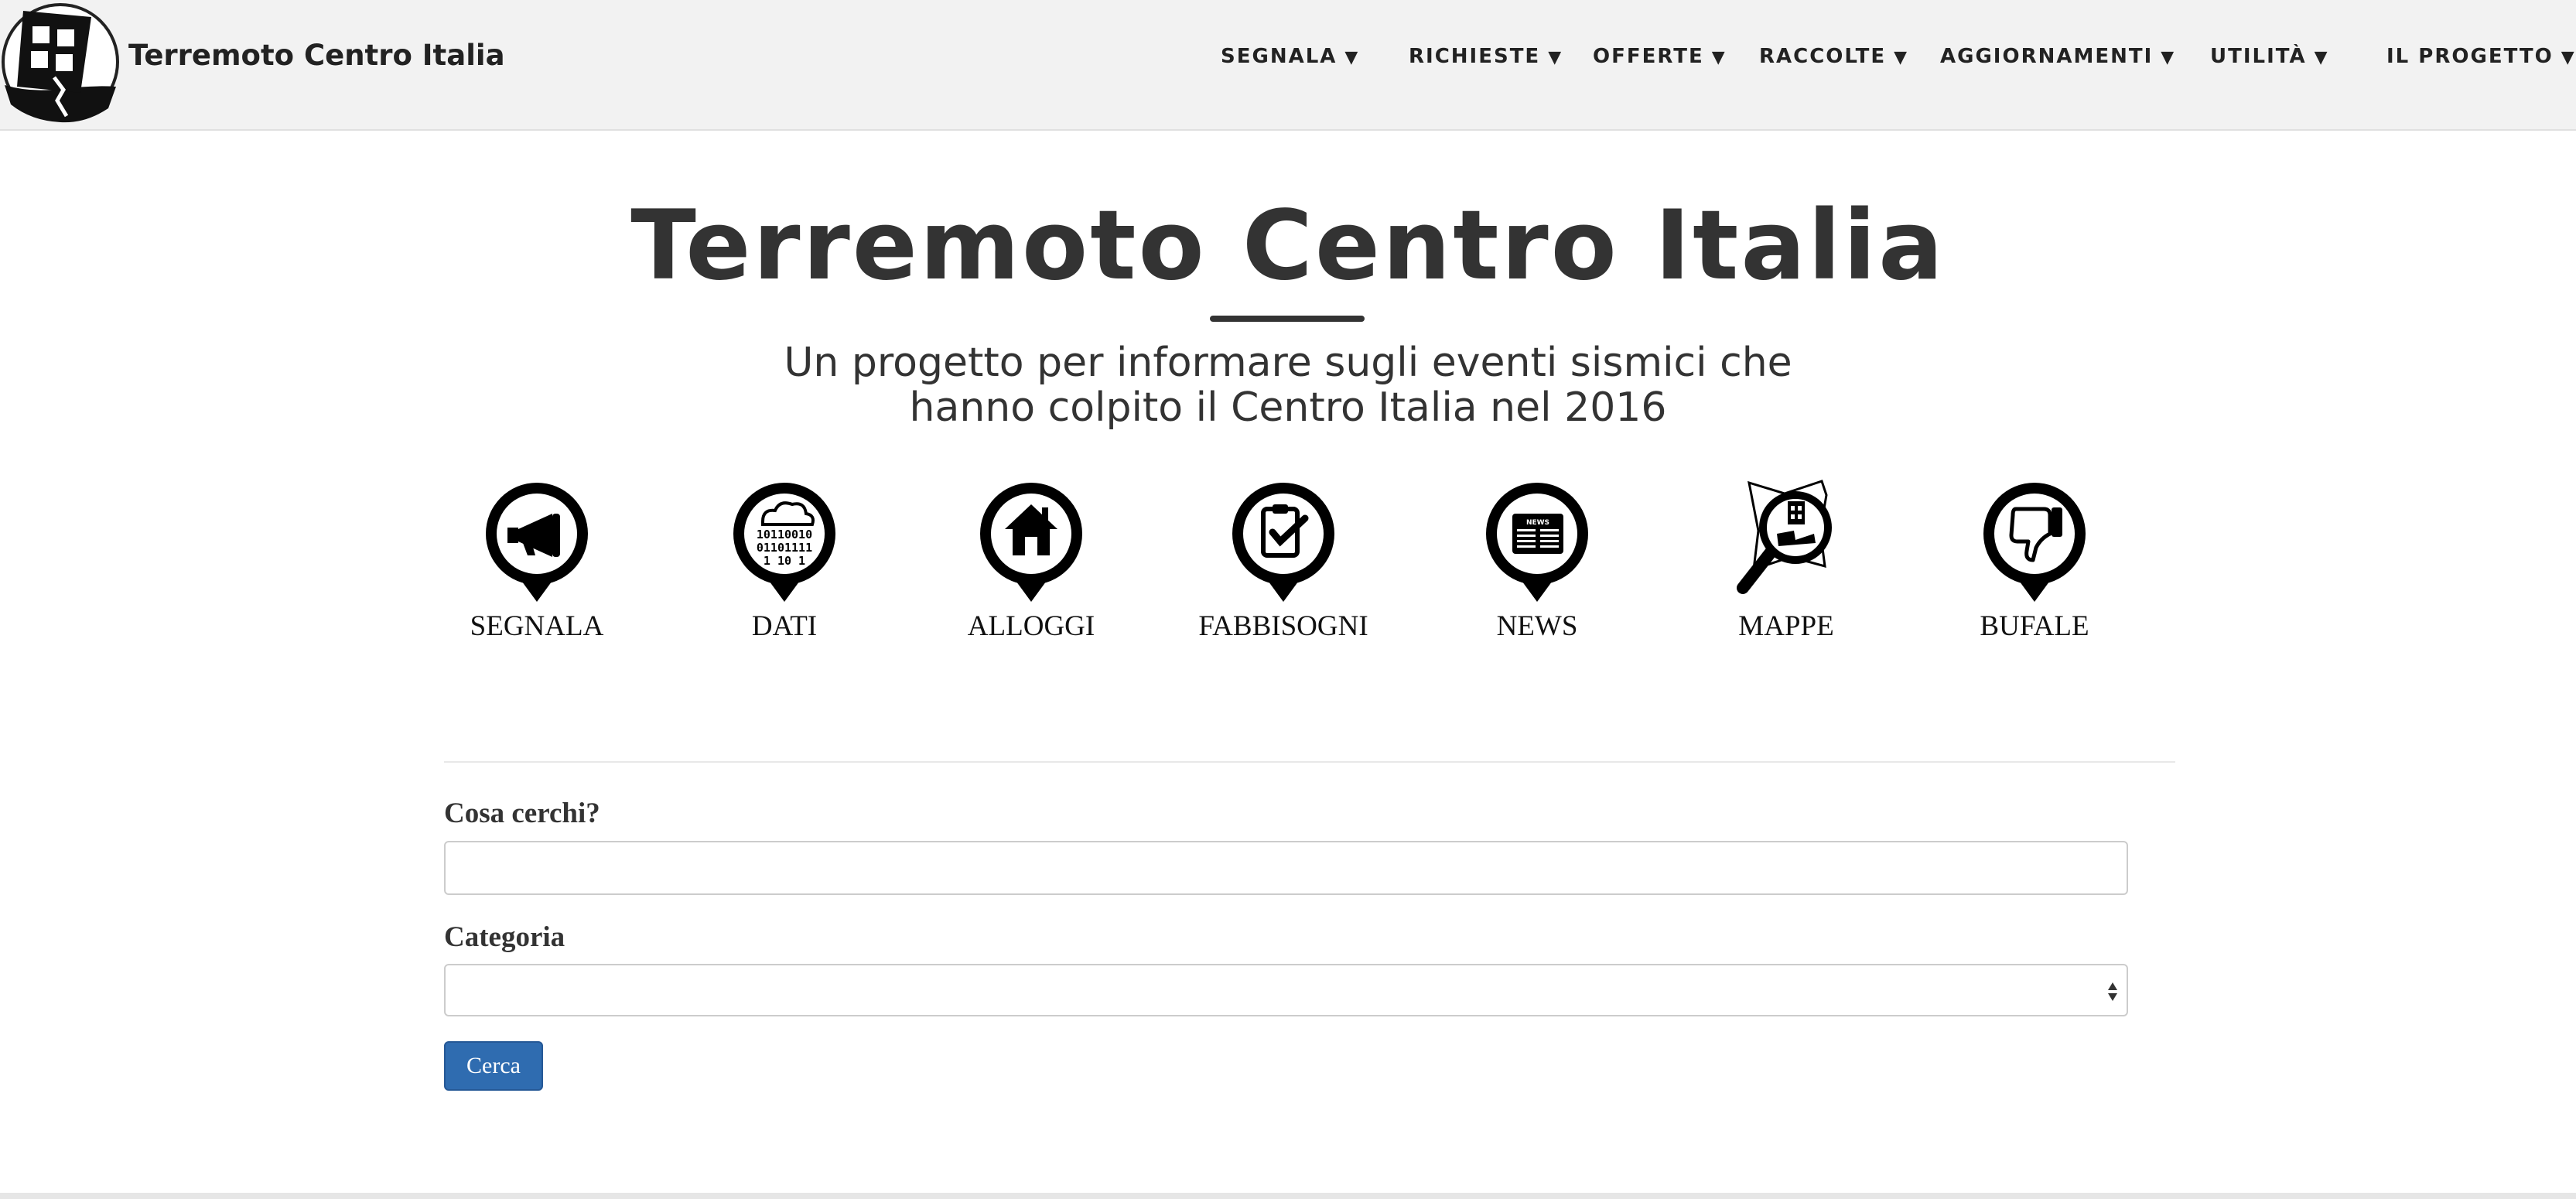 Image resolution: width=2576 pixels, height=1199 pixels. I want to click on page-title: Terremoto Centro Italia, so click(1288, 246).